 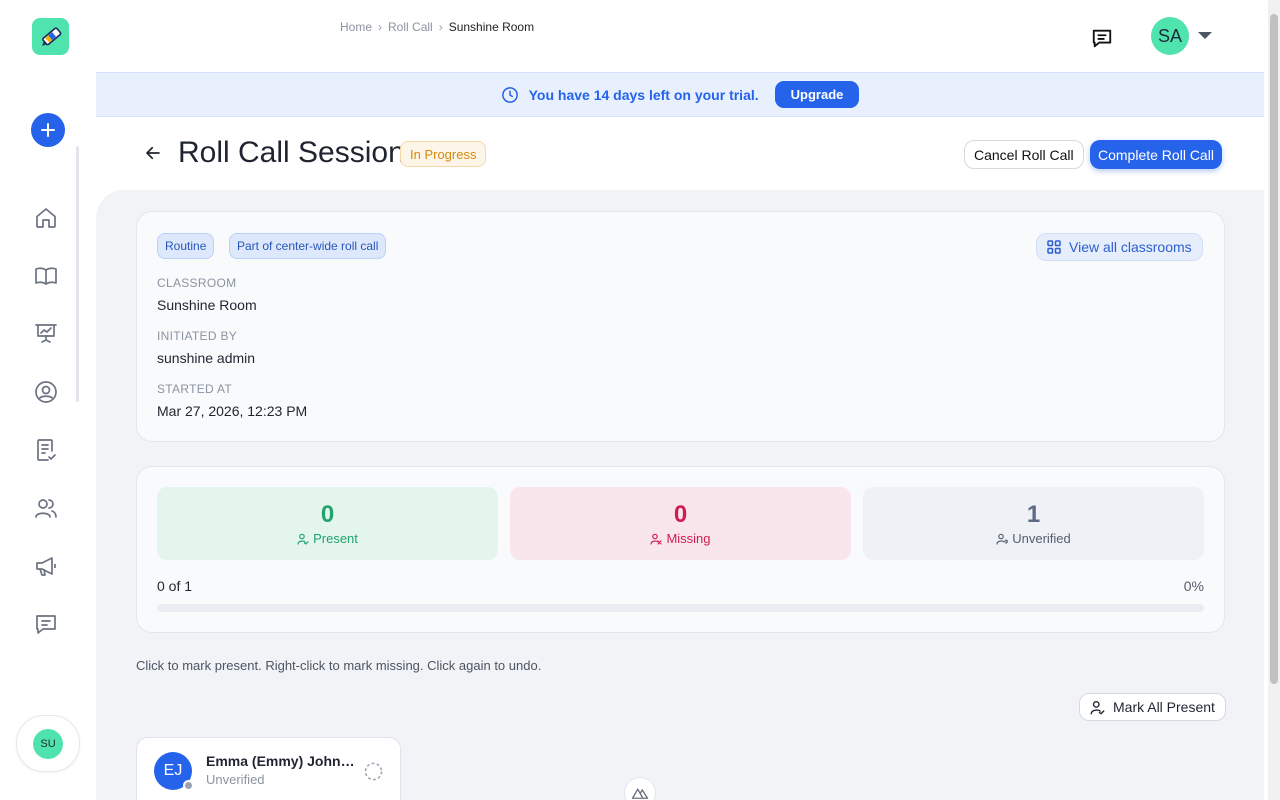 What do you see at coordinates (335, 538) in the screenshot?
I see `present-label: Present` at bounding box center [335, 538].